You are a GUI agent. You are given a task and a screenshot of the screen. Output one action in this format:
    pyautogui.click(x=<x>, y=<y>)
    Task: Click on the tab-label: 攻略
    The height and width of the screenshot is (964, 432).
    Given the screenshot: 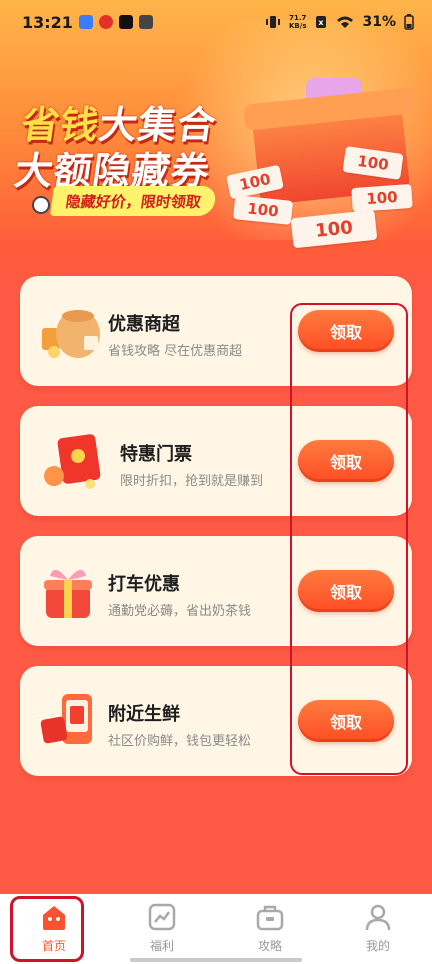 What is the action you would take?
    pyautogui.click(x=269, y=946)
    